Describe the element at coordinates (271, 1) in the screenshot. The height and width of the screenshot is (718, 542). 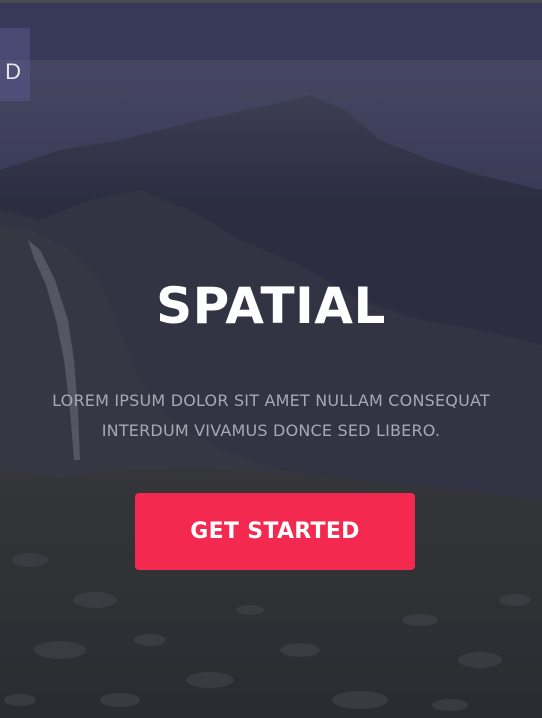
I see `top-border` at that location.